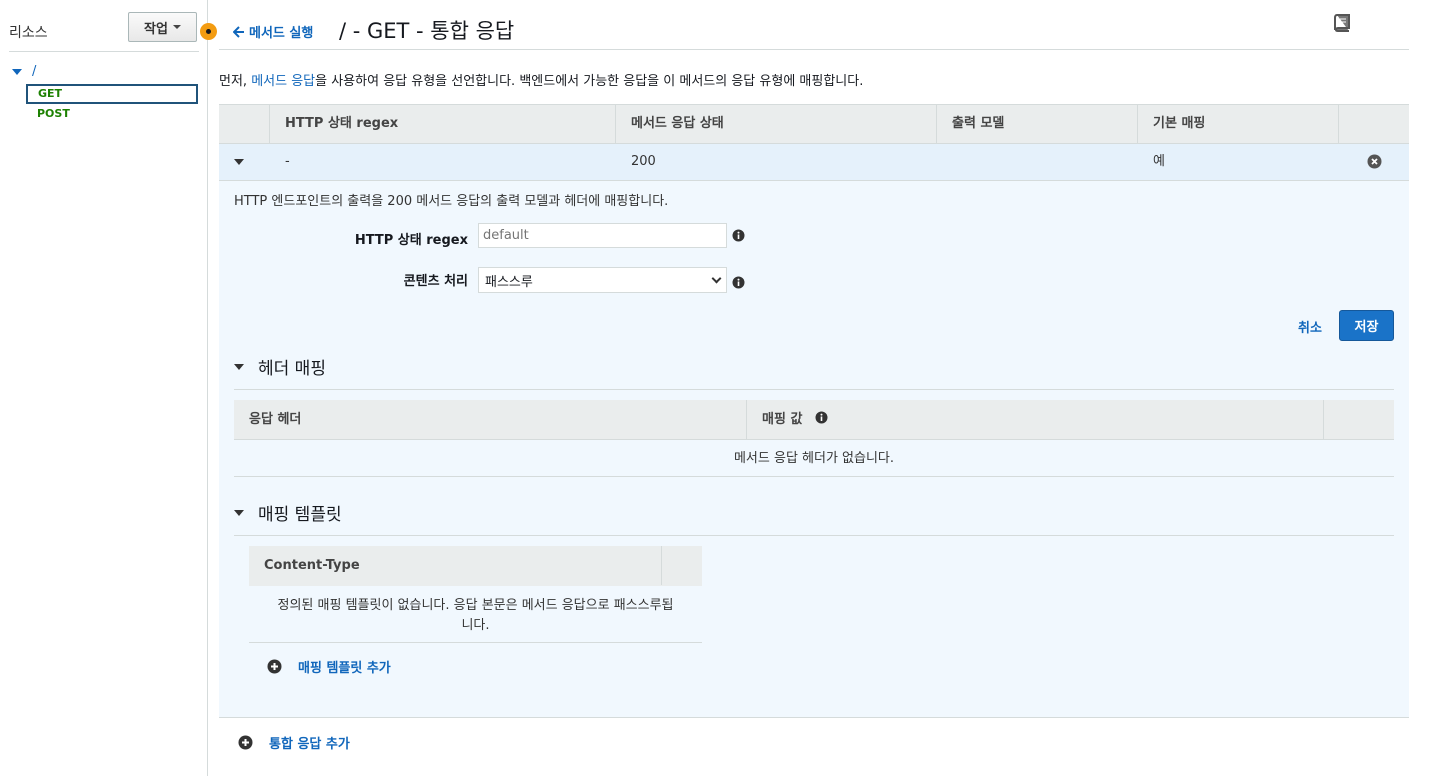  Describe the element at coordinates (344, 668) in the screenshot. I see `add-mapping-template-label: 매핑 템플릿 추가` at that location.